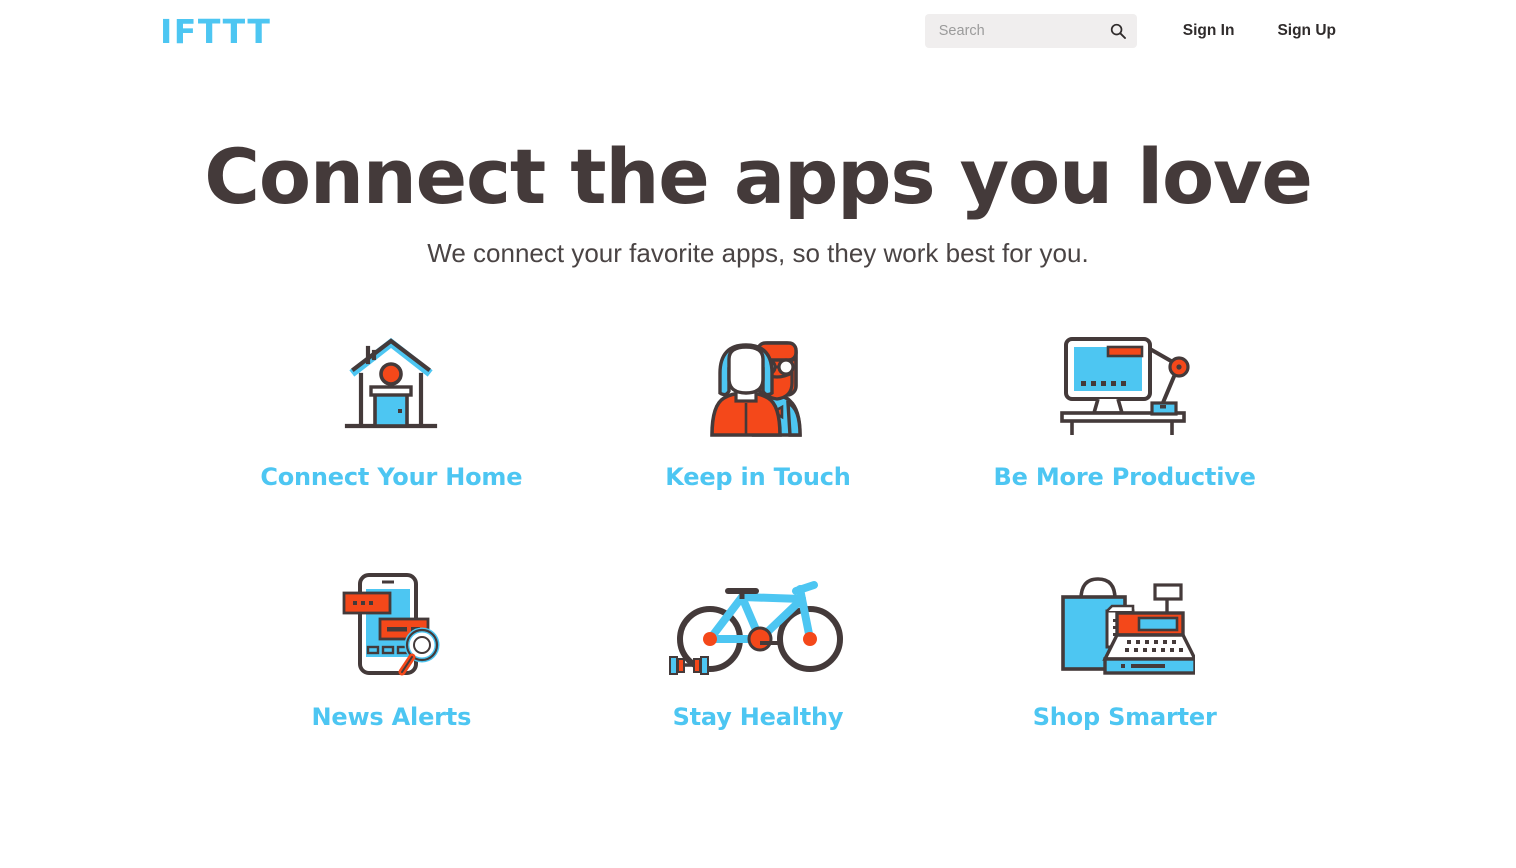 The height and width of the screenshot is (868, 1516). I want to click on category-label: Shop Smarter, so click(1124, 716).